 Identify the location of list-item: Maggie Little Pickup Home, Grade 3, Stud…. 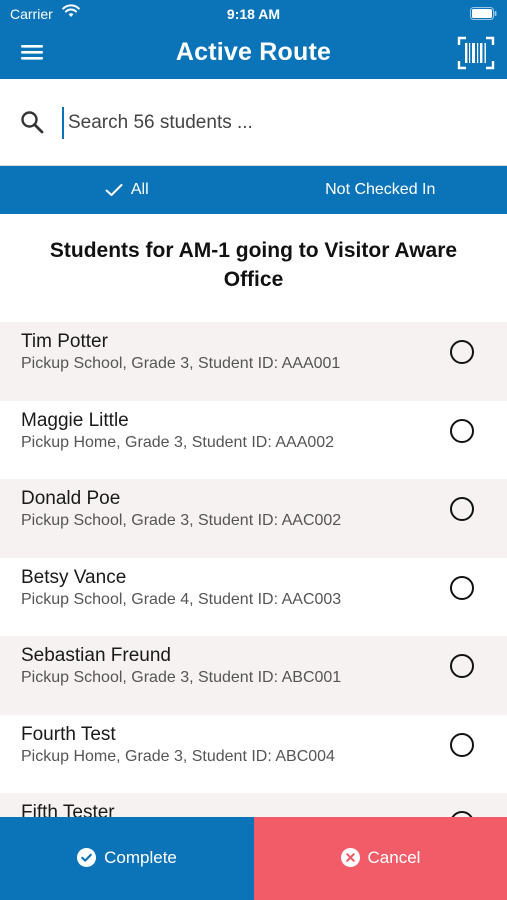
(253, 440).